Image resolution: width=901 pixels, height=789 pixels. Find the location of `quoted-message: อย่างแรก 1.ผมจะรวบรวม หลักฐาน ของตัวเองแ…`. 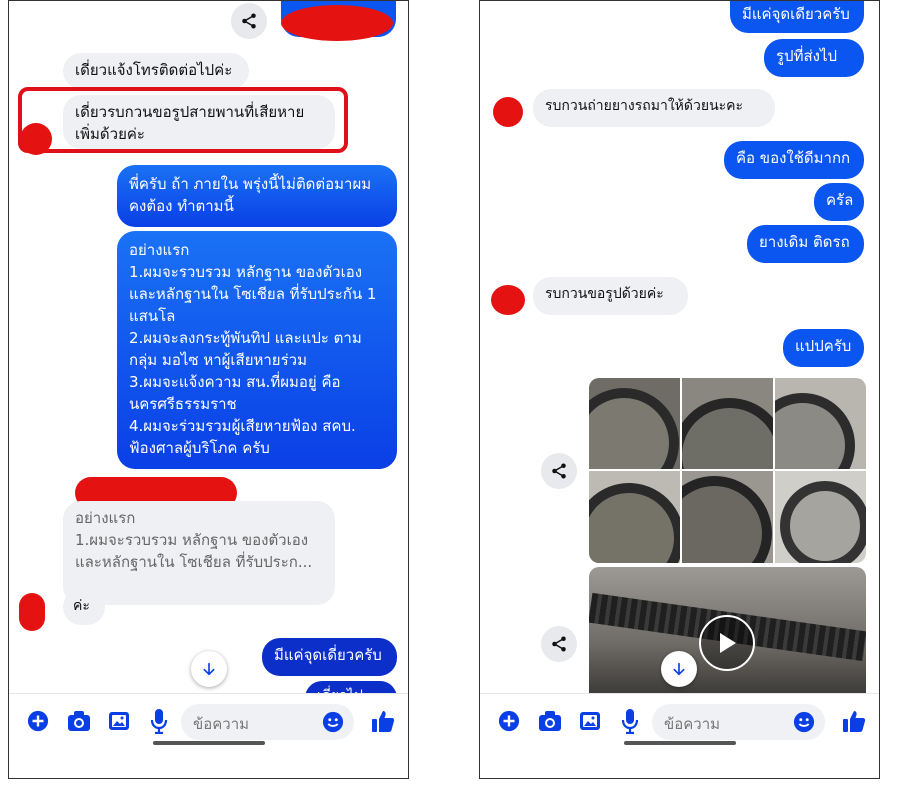

quoted-message: อย่างแรก 1.ผมจะรวบรวม หลักฐาน ของตัวเองแ… is located at coordinates (199, 553).